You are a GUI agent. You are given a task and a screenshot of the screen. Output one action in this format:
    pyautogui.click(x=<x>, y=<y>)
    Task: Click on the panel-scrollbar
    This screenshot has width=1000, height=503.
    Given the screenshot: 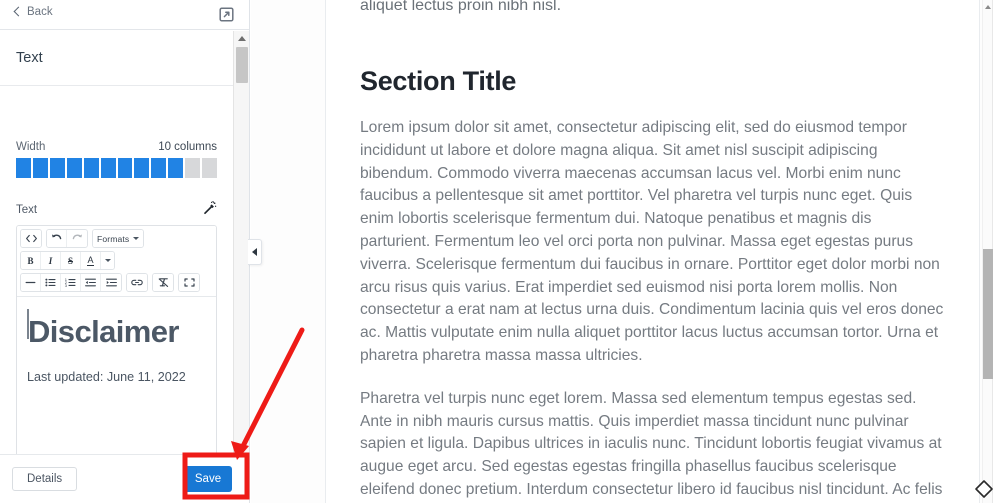 What is the action you would take?
    pyautogui.click(x=241, y=242)
    